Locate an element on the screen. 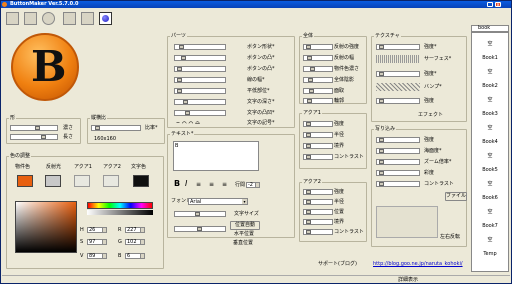 The height and width of the screenshot is (284, 512). tab-textcolor: 文字色 is located at coordinates (138, 167).